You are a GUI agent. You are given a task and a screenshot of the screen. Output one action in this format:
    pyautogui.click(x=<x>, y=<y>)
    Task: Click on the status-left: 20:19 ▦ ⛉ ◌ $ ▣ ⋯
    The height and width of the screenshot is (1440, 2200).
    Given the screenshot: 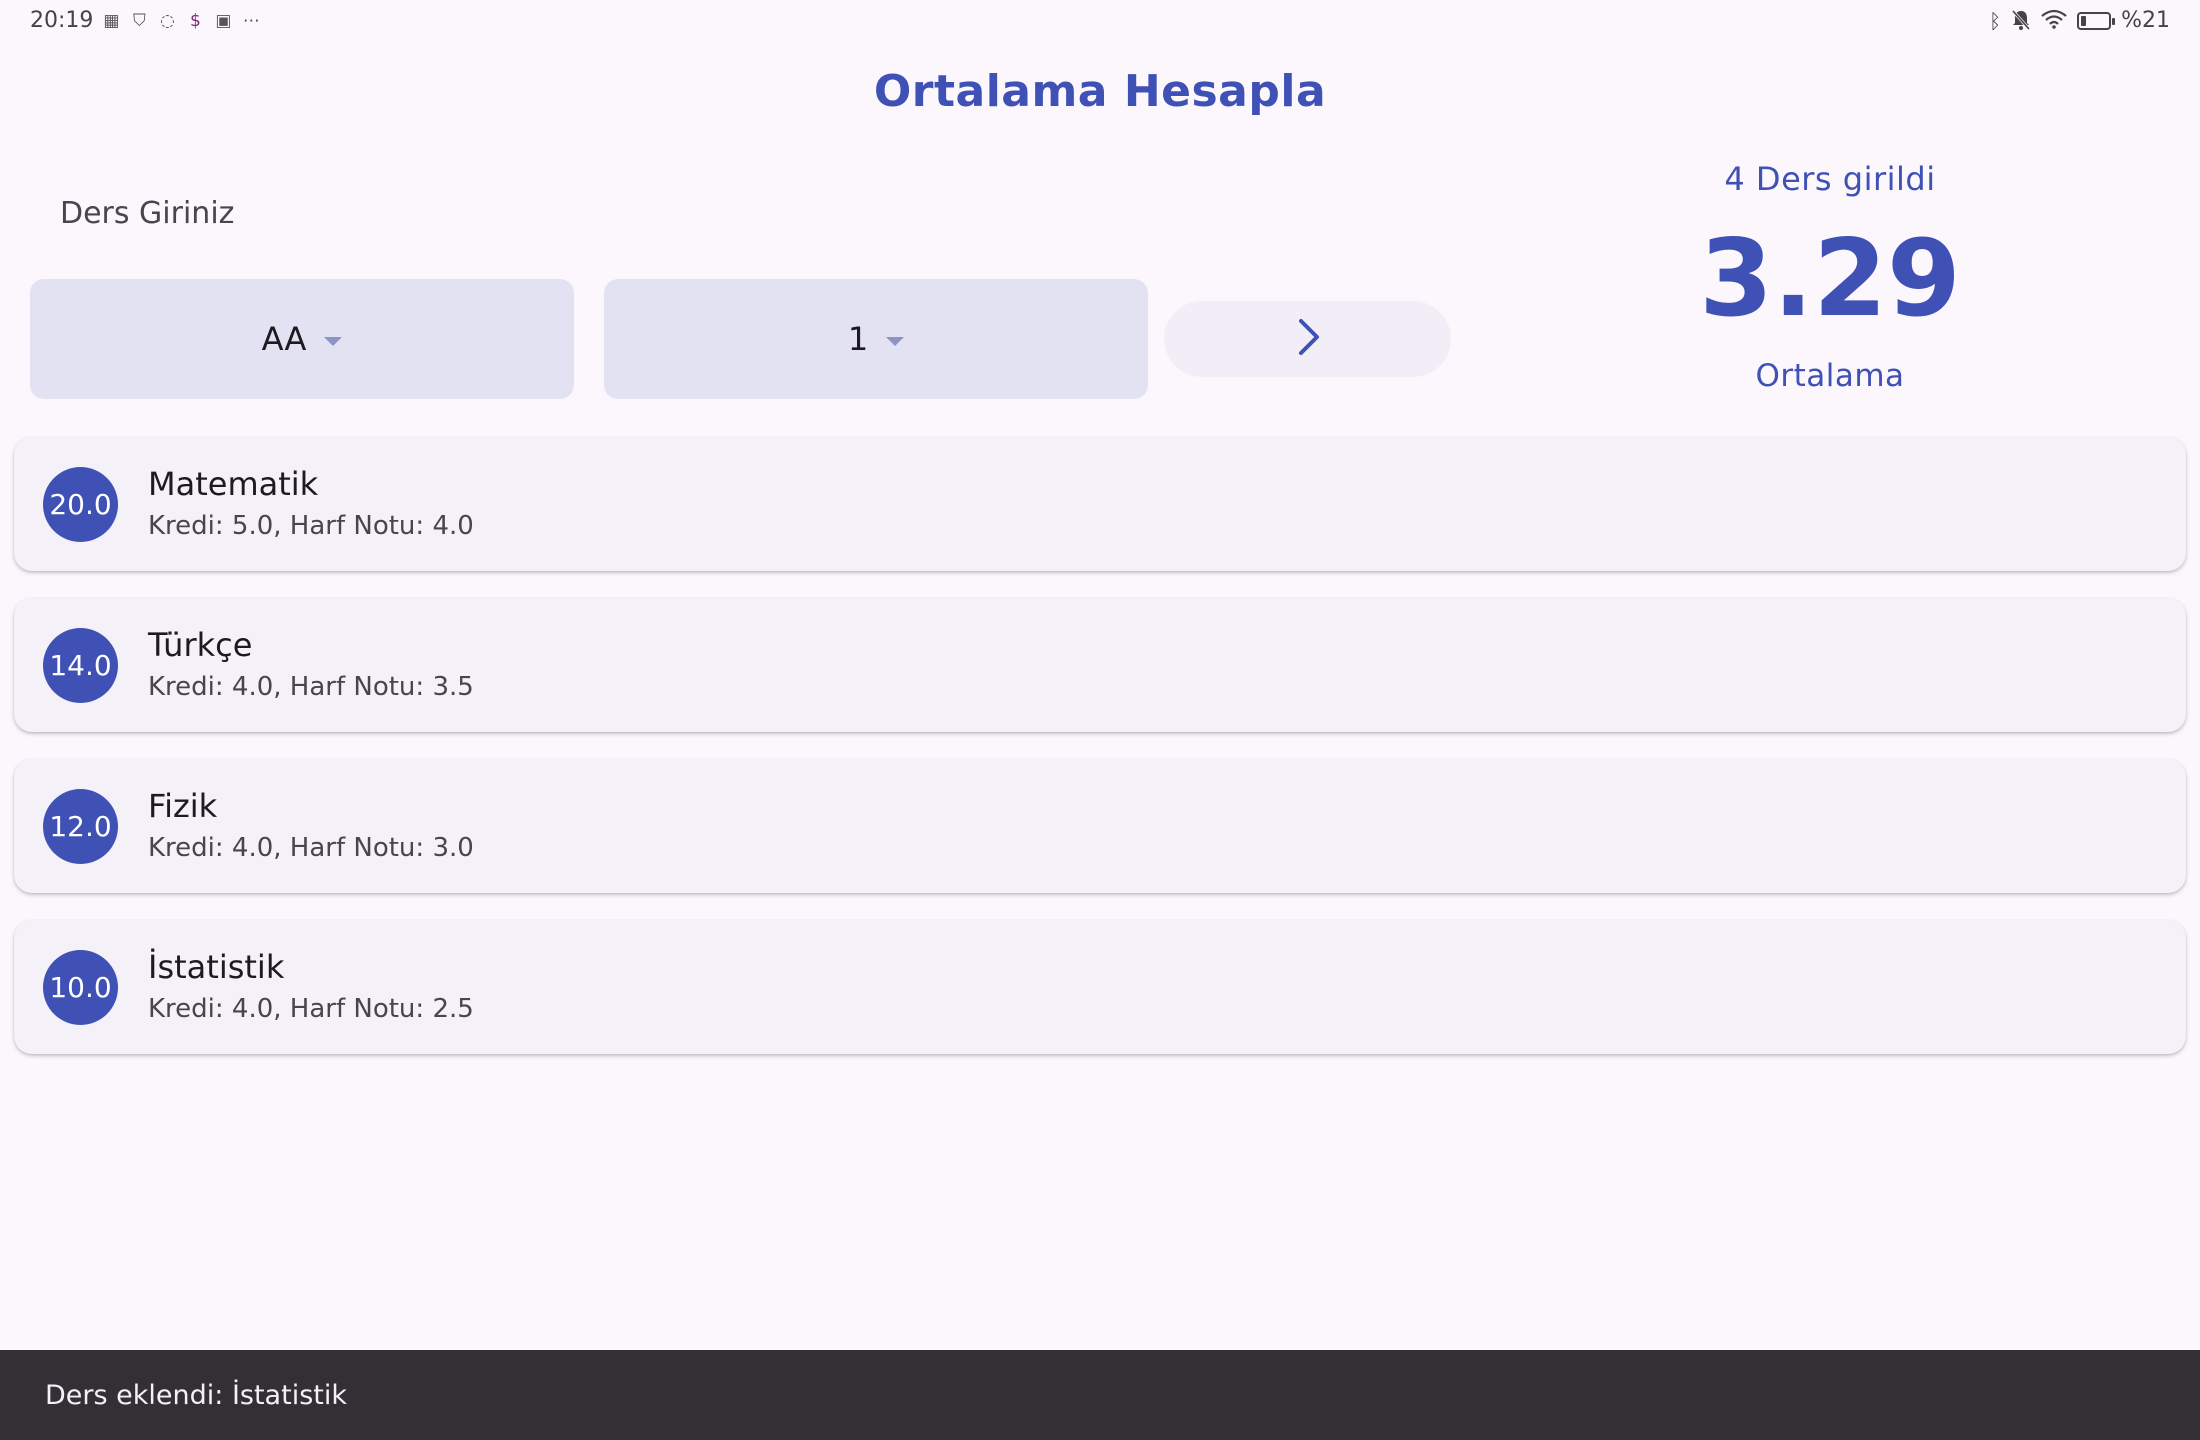 What is the action you would take?
    pyautogui.click(x=145, y=20)
    